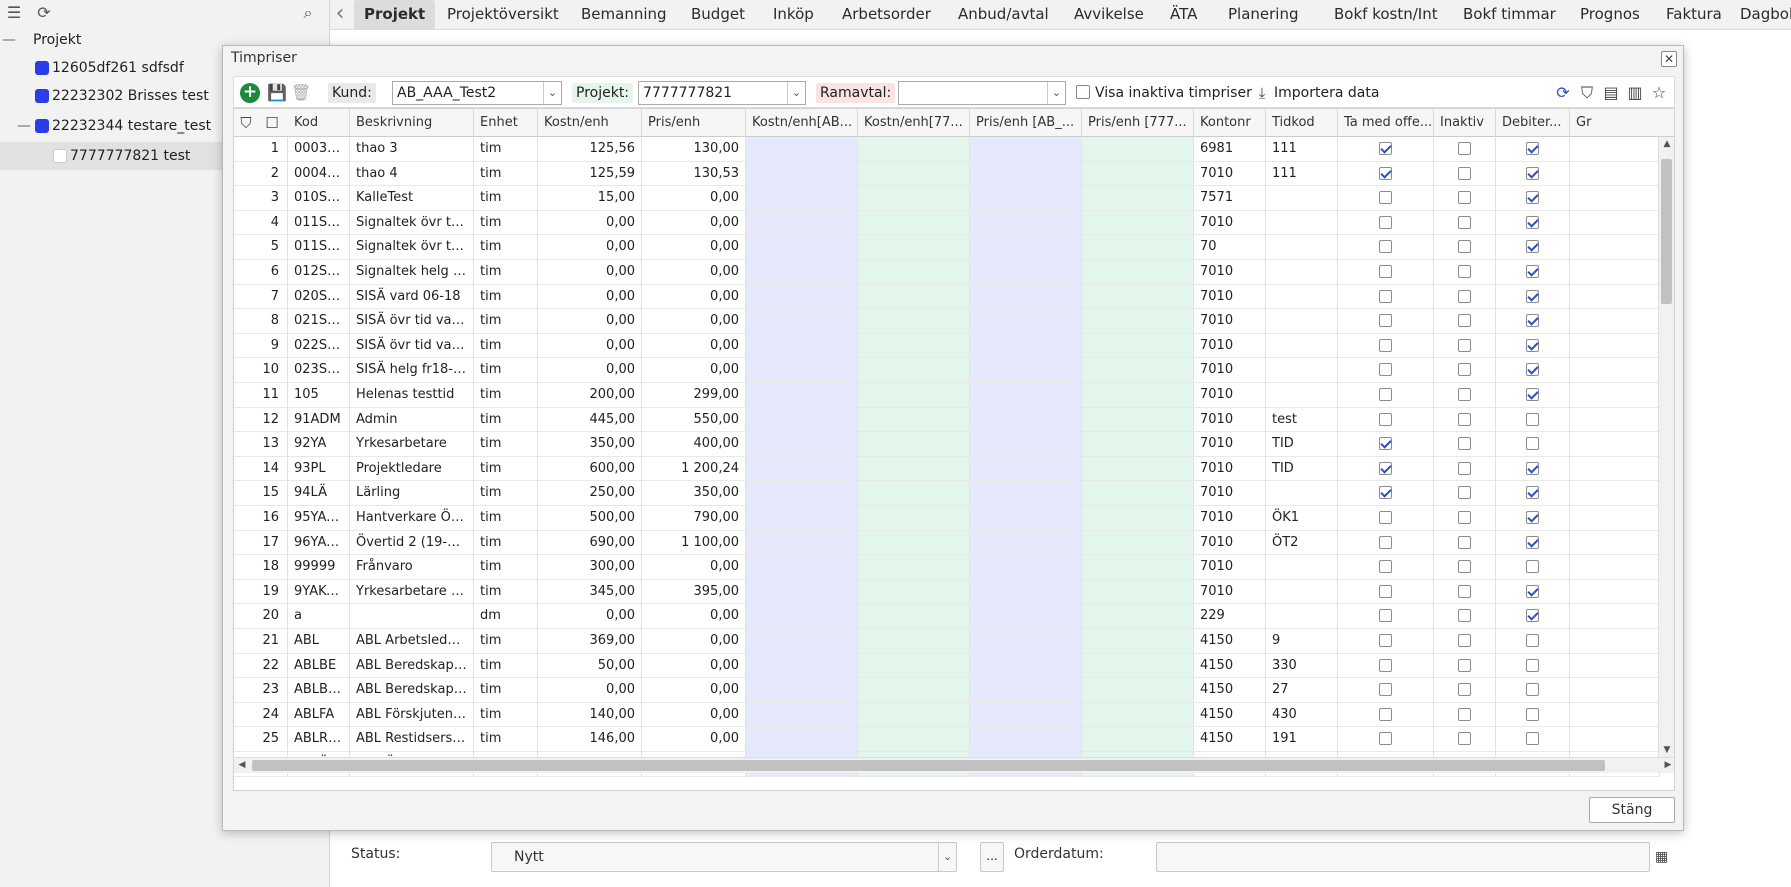 This screenshot has height=887, width=1791. Describe the element at coordinates (1302, 715) in the screenshot. I see `cell-tidkod: 430` at that location.